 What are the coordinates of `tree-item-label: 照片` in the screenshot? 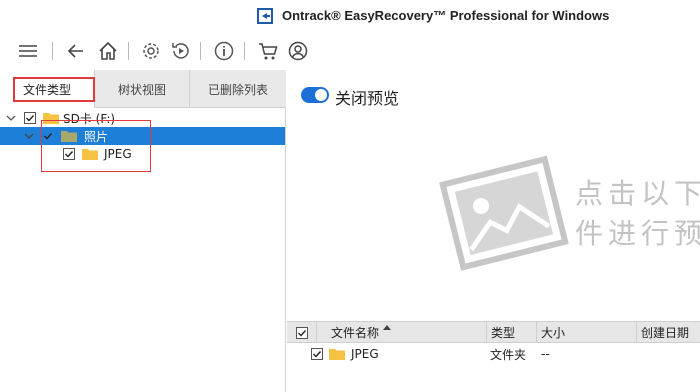 It's located at (96, 136).